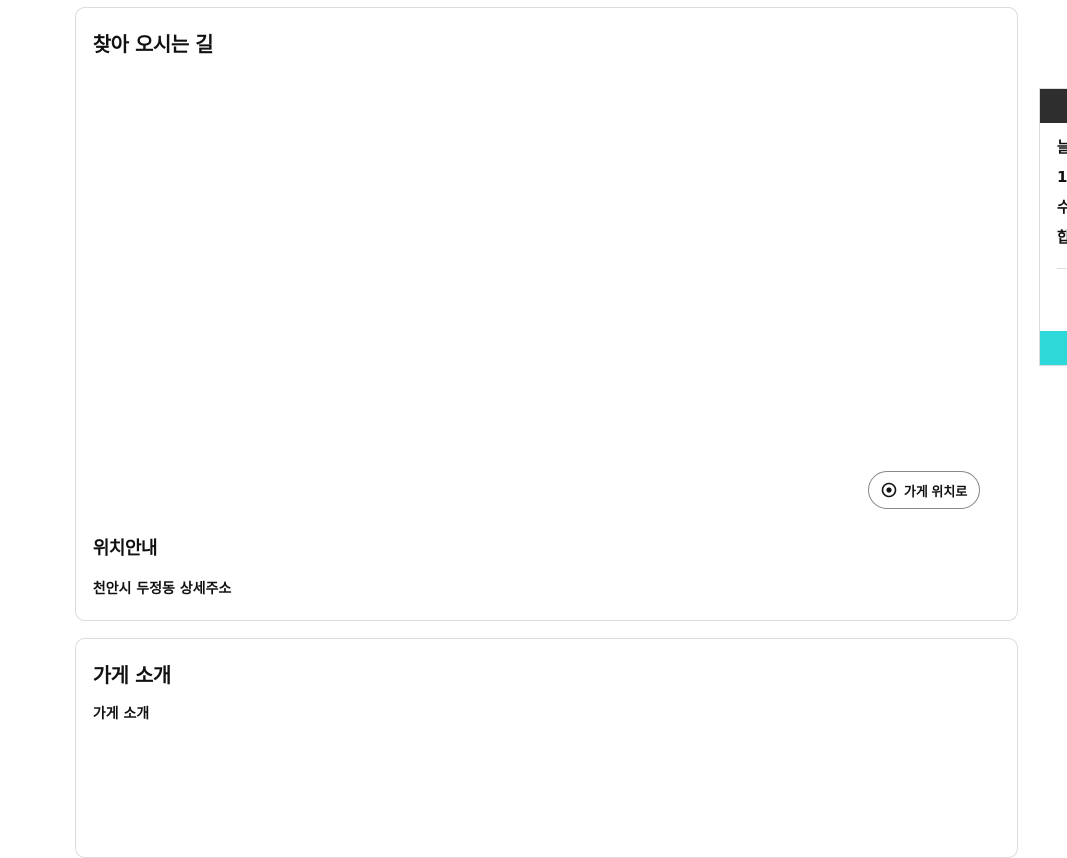 Image resolution: width=1067 pixels, height=858 pixels. I want to click on location-info-title: 위치안내, so click(125, 548).